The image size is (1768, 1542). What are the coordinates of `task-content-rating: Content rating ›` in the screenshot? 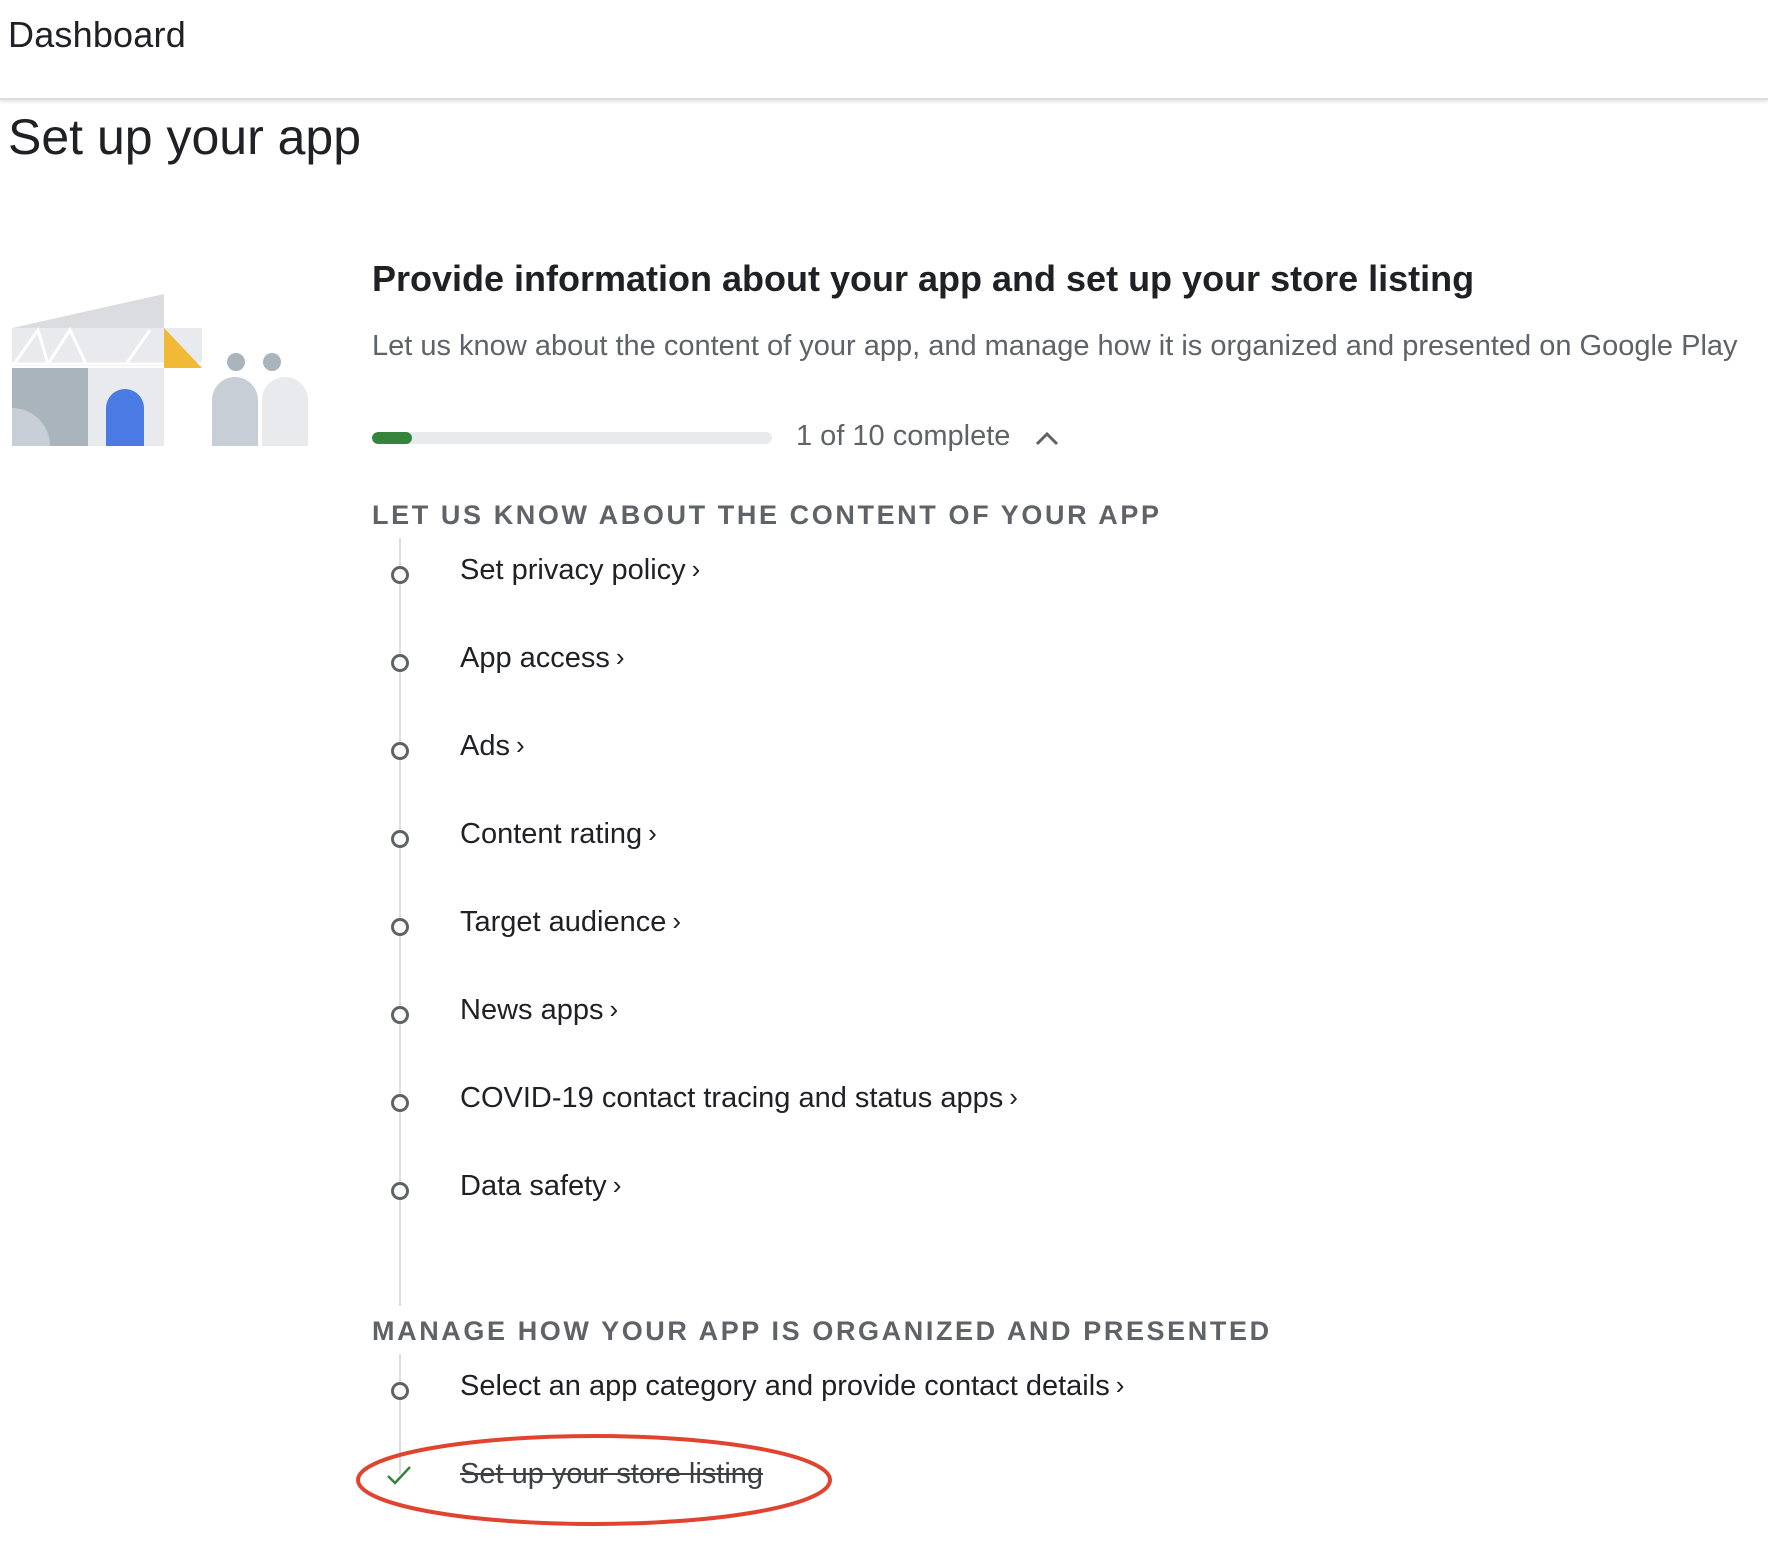 It's located at (880, 840).